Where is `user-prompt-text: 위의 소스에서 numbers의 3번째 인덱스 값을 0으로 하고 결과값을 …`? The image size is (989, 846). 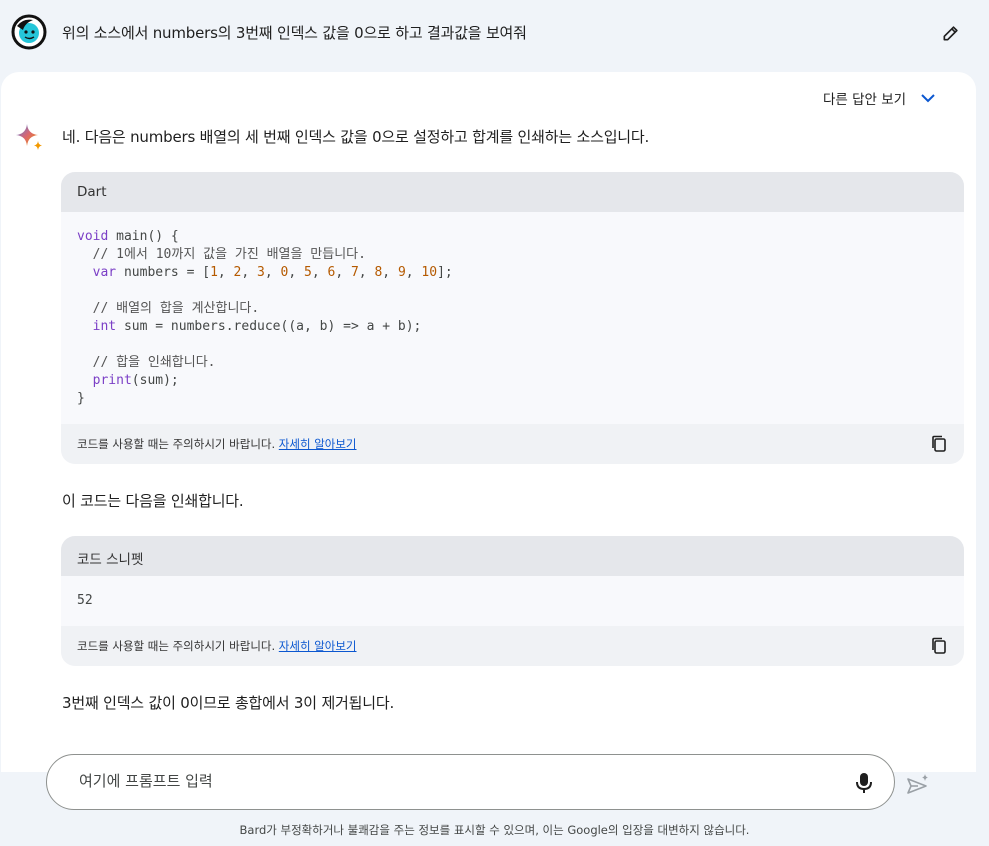 user-prompt-text: 위의 소스에서 numbers의 3번째 인덱스 값을 0으로 하고 결과값을 … is located at coordinates (294, 33).